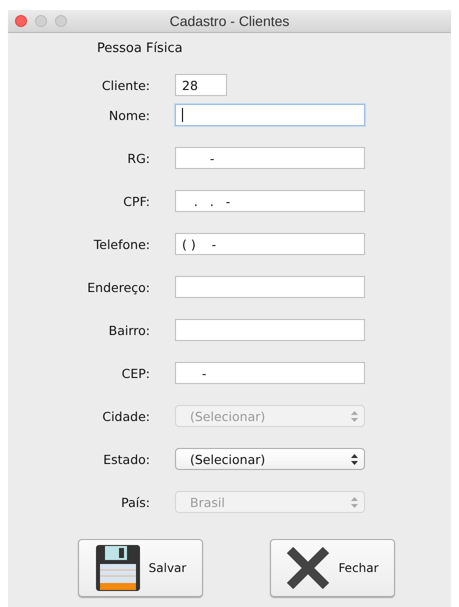 Image resolution: width=459 pixels, height=607 pixels. I want to click on section-heading: Pessoa Física, so click(140, 48).